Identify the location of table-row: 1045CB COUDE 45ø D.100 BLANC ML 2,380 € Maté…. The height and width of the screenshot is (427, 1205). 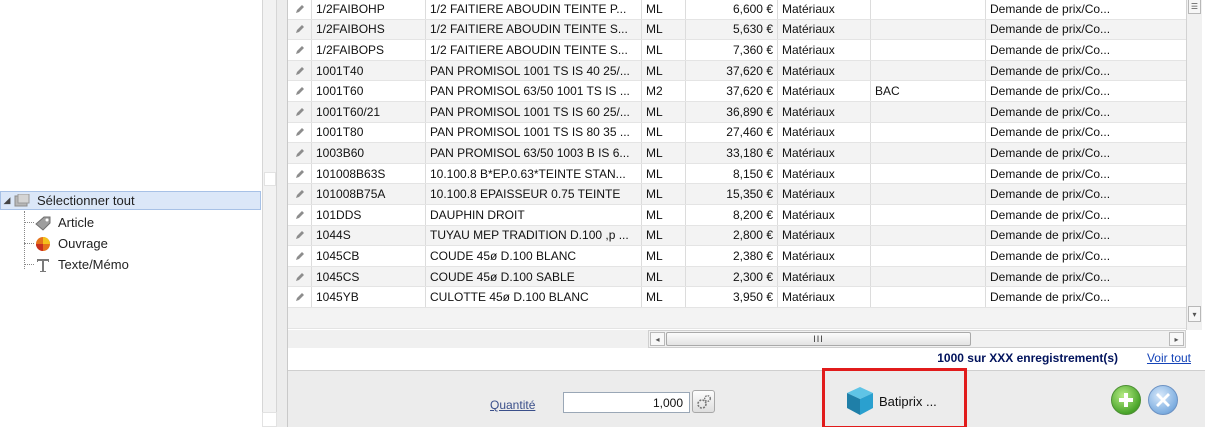
(737, 256).